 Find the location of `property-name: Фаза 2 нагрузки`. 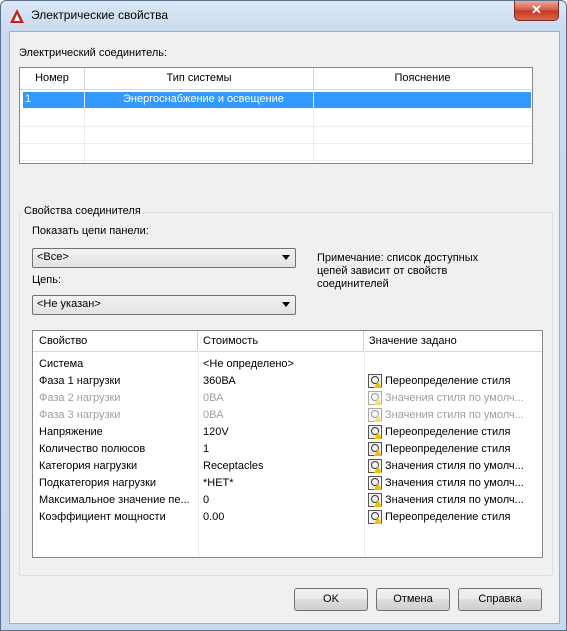

property-name: Фаза 2 нагрузки is located at coordinates (80, 398).